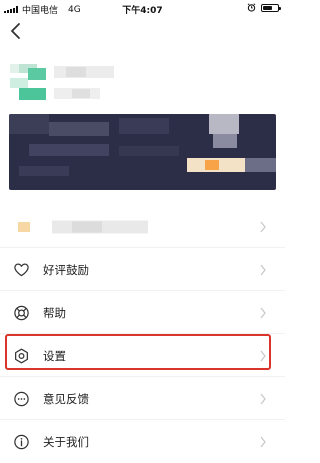  Describe the element at coordinates (66, 269) in the screenshot. I see `menu-item-label: 好评鼓励` at that location.